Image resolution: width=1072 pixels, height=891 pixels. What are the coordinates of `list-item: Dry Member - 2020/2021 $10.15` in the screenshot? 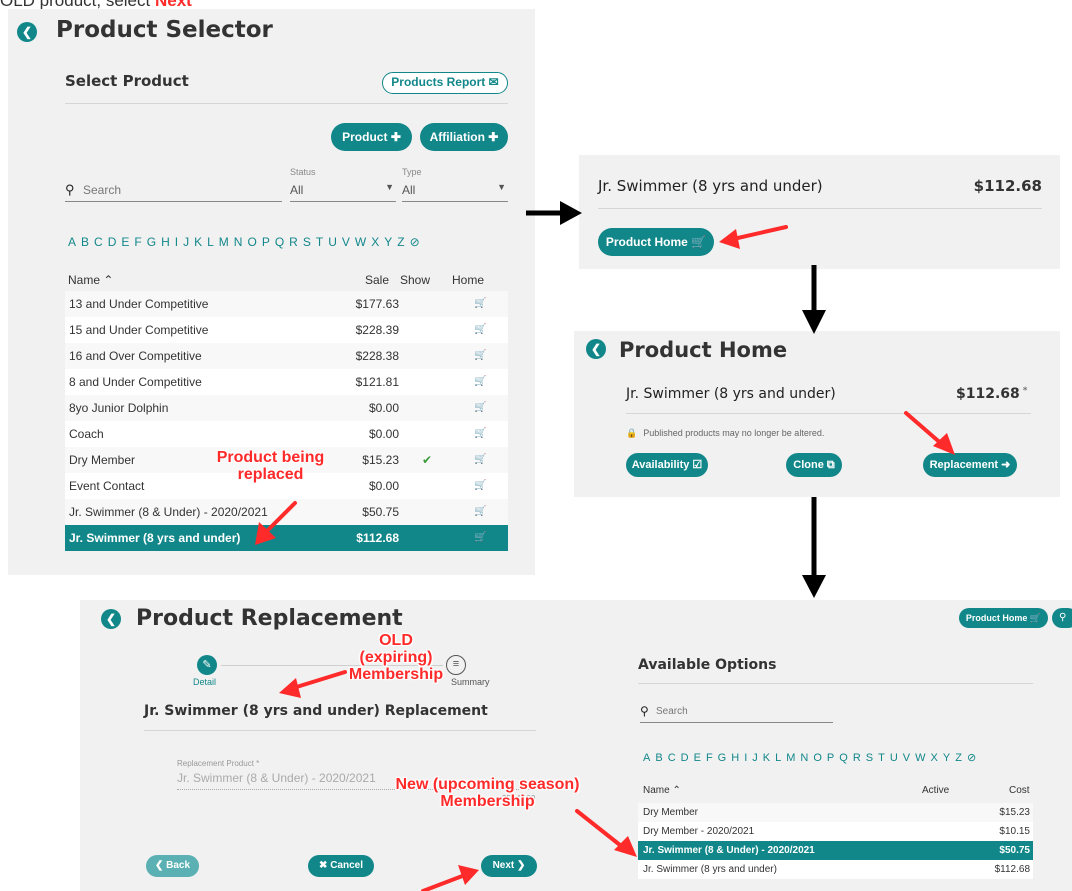 It's located at (835, 831).